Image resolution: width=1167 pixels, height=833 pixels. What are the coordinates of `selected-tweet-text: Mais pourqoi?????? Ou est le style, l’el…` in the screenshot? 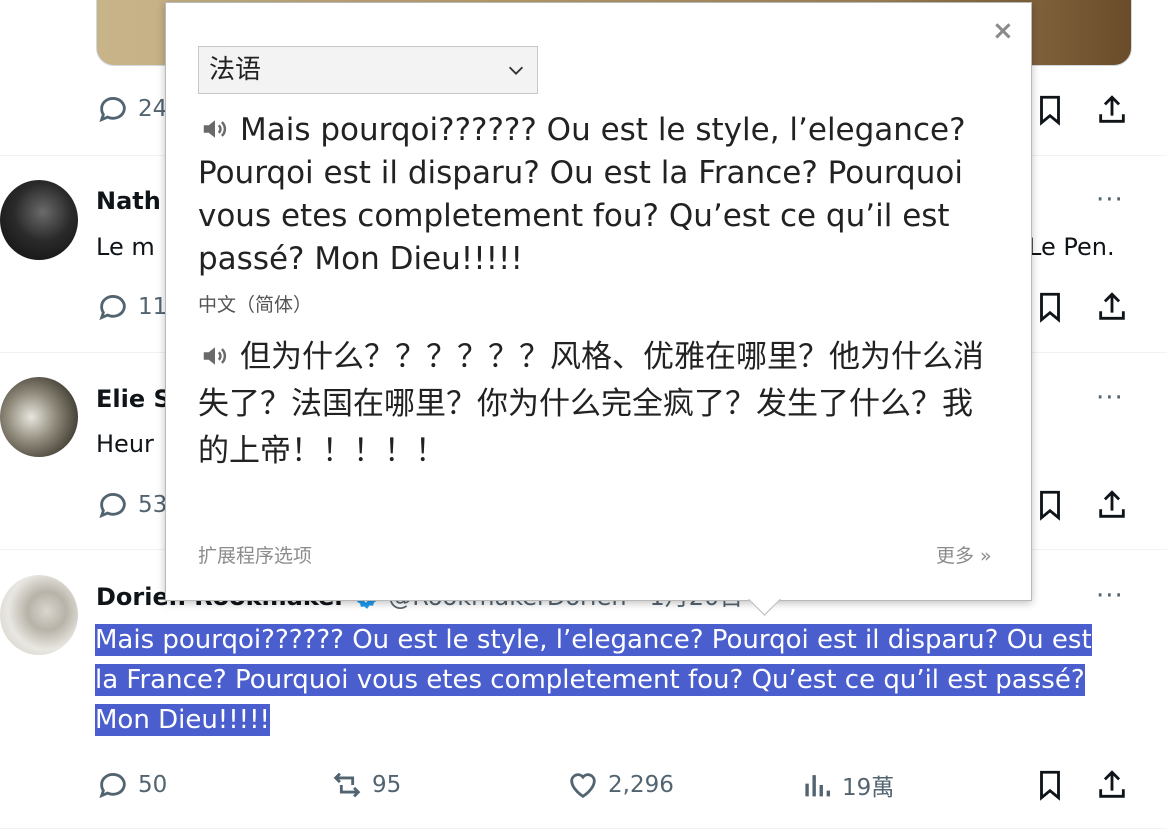 It's located at (600, 680).